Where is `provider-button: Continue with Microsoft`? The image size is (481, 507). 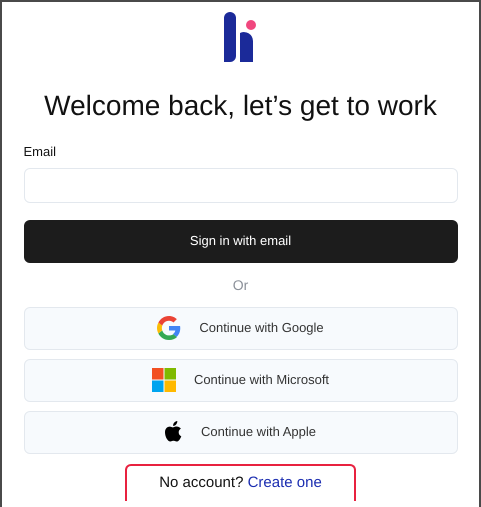
provider-button: Continue with Microsoft is located at coordinates (241, 380).